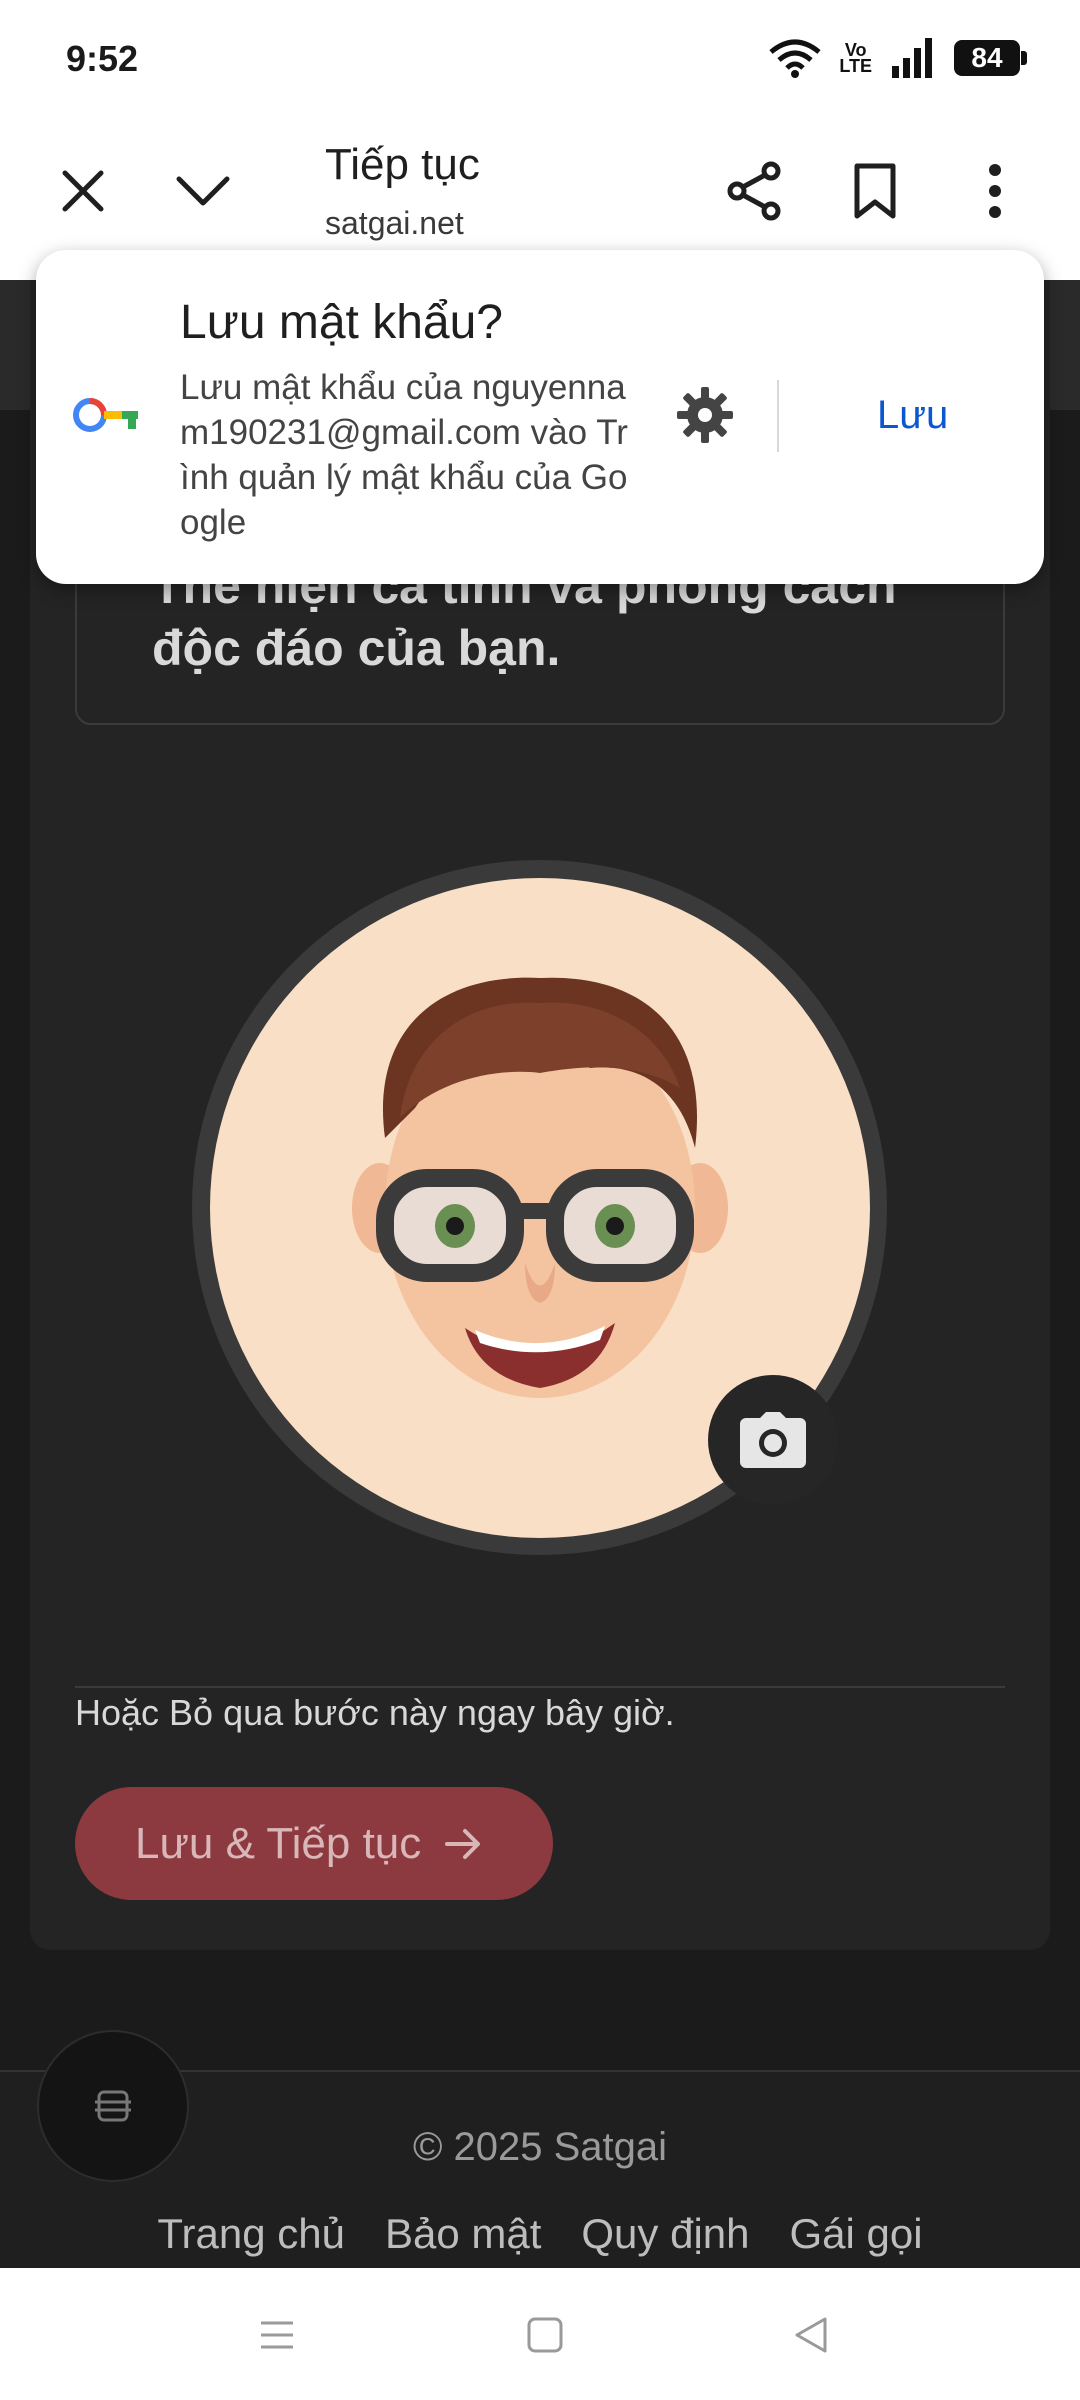 This screenshot has width=1080, height=2400. I want to click on arrow-right-icon, so click(463, 1843).